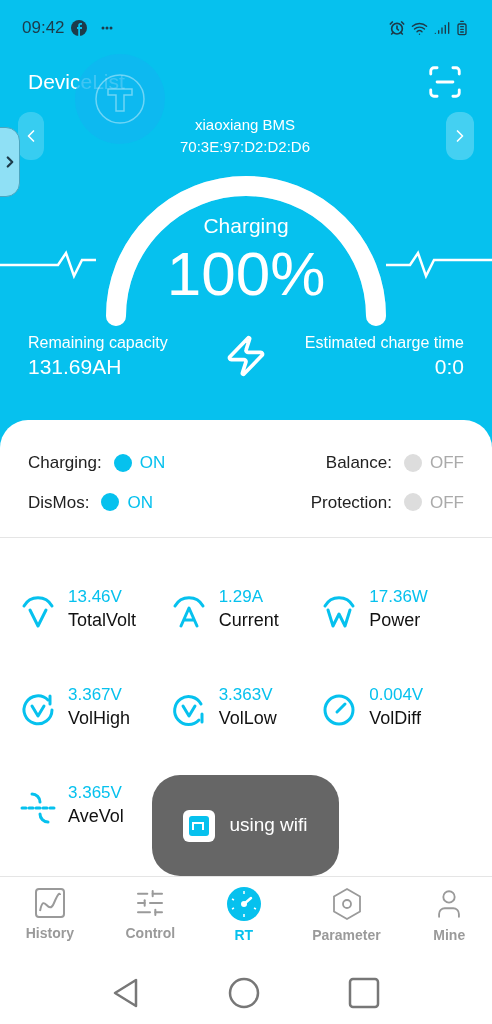 The width and height of the screenshot is (492, 1024). I want to click on metric-label: VolLow, so click(248, 718).